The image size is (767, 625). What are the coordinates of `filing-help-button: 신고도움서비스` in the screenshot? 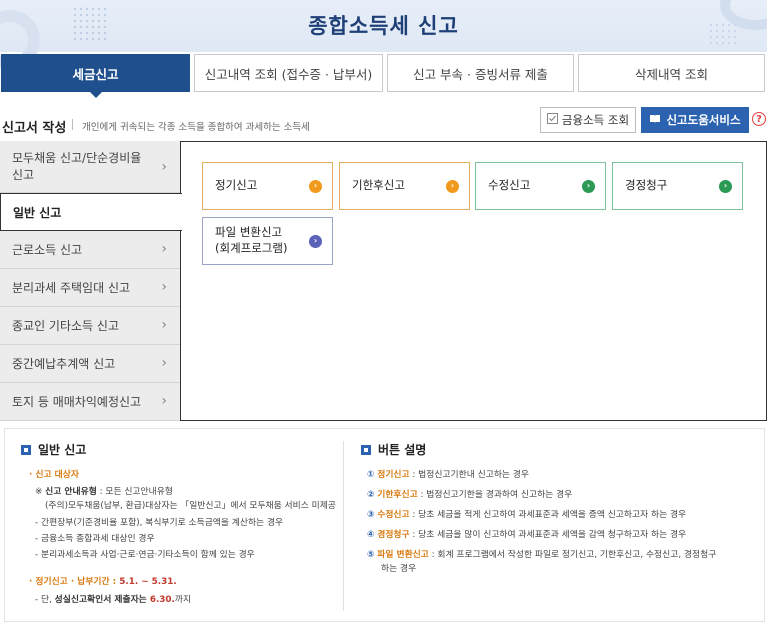 It's located at (695, 120).